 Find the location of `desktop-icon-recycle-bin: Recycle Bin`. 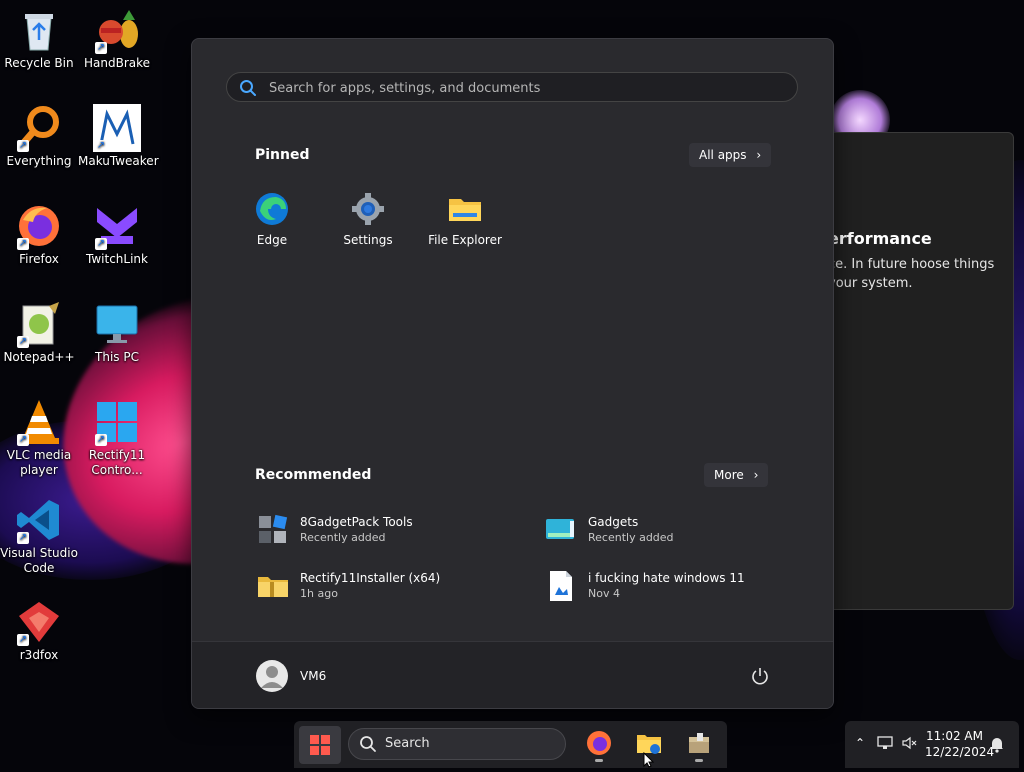

desktop-icon-recycle-bin: Recycle Bin is located at coordinates (39, 38).